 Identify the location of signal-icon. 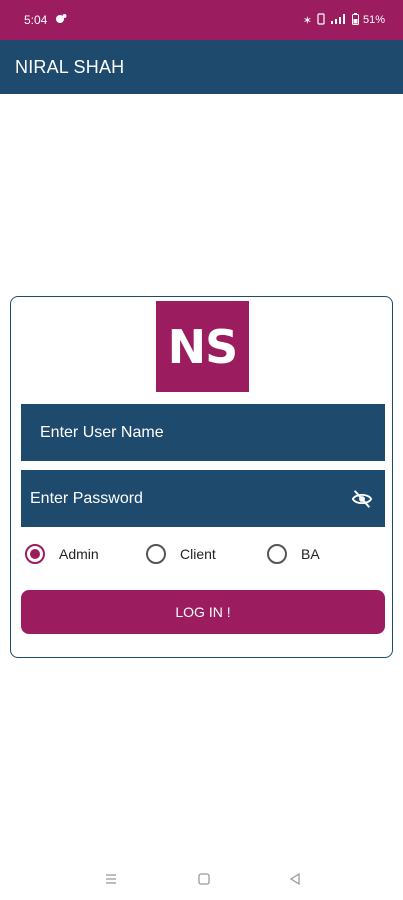
(339, 20).